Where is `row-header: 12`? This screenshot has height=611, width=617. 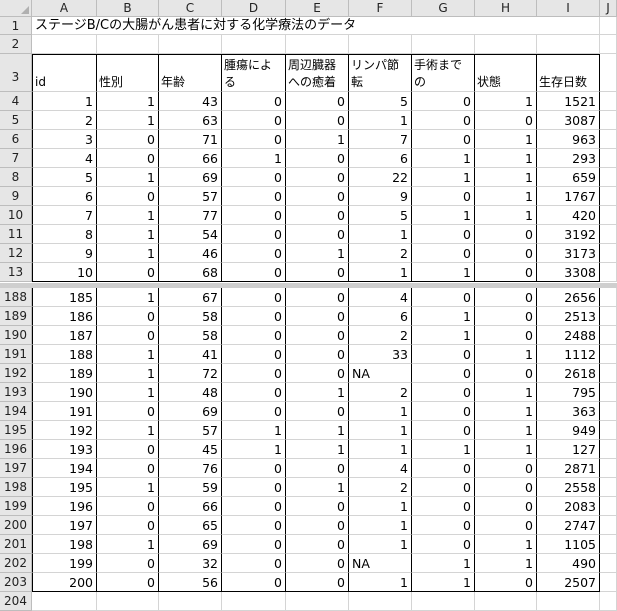 row-header: 12 is located at coordinates (16, 253).